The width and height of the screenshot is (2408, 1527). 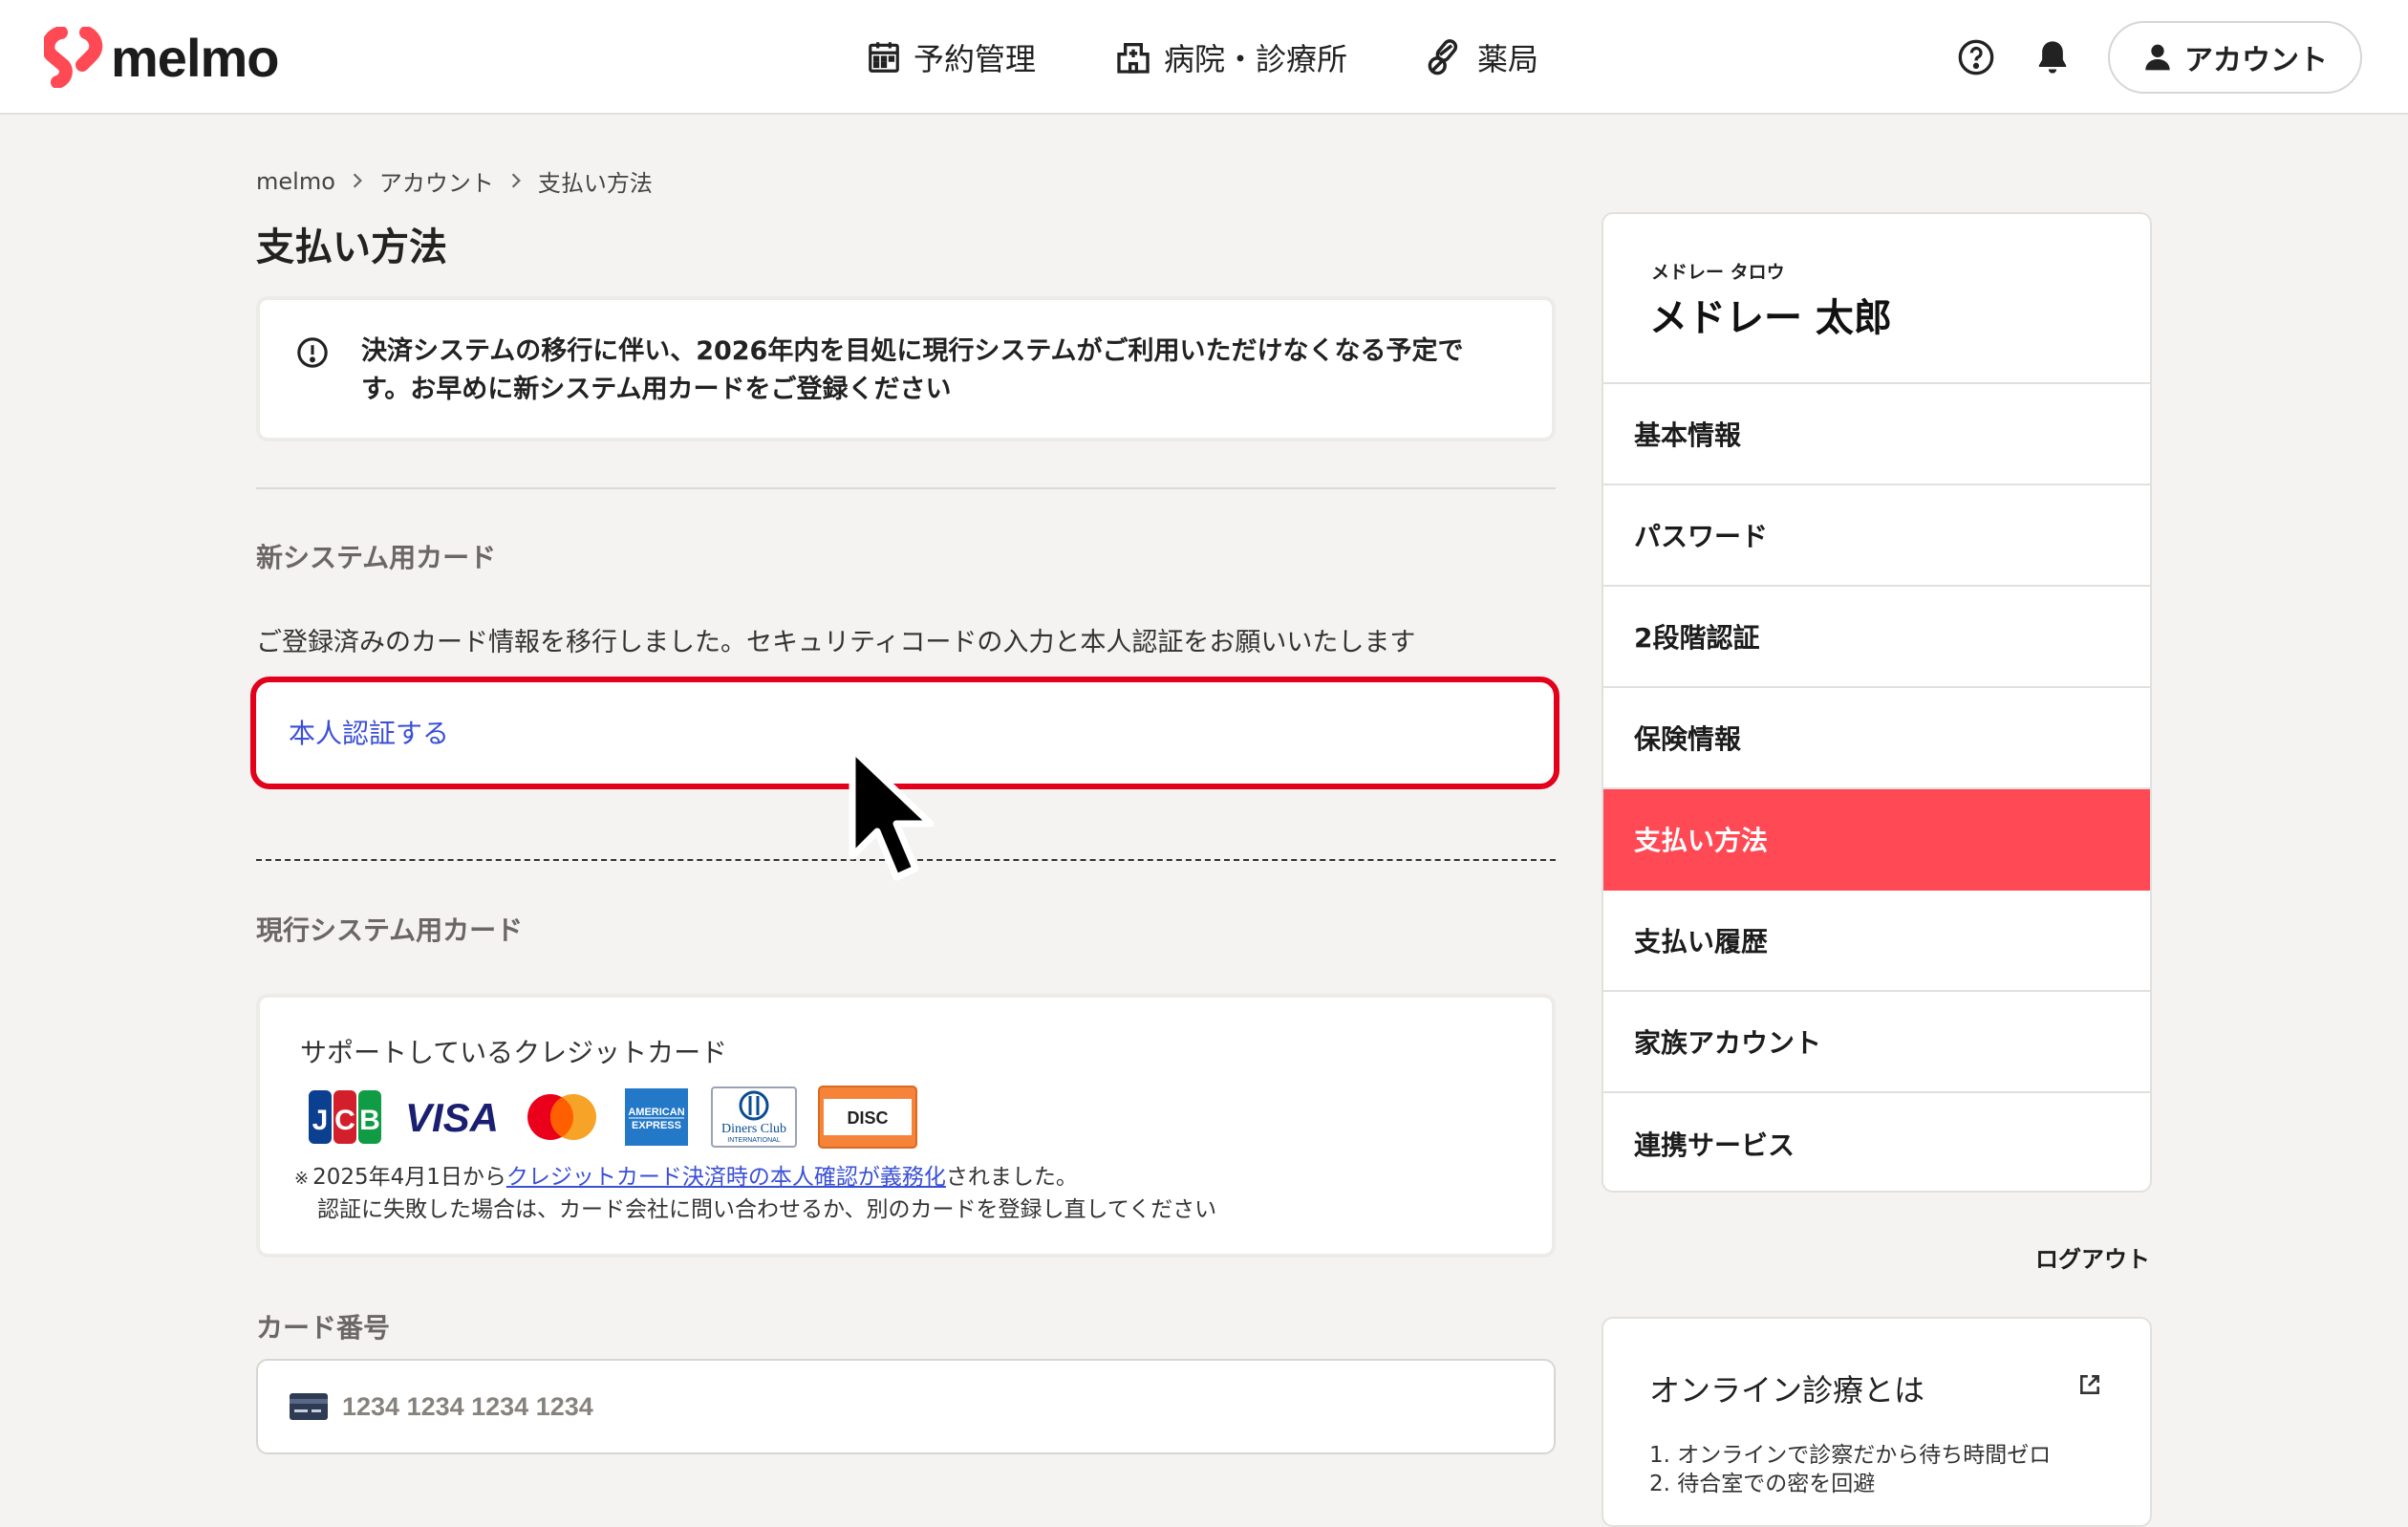 I want to click on breadcrumb-current: 支払い方法, so click(x=595, y=184).